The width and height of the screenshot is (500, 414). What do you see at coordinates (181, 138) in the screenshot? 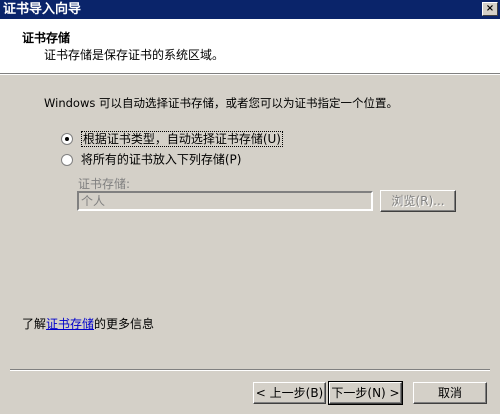
I see `auto-select-label: 根据证书类型，自动选择证书存储(U)` at bounding box center [181, 138].